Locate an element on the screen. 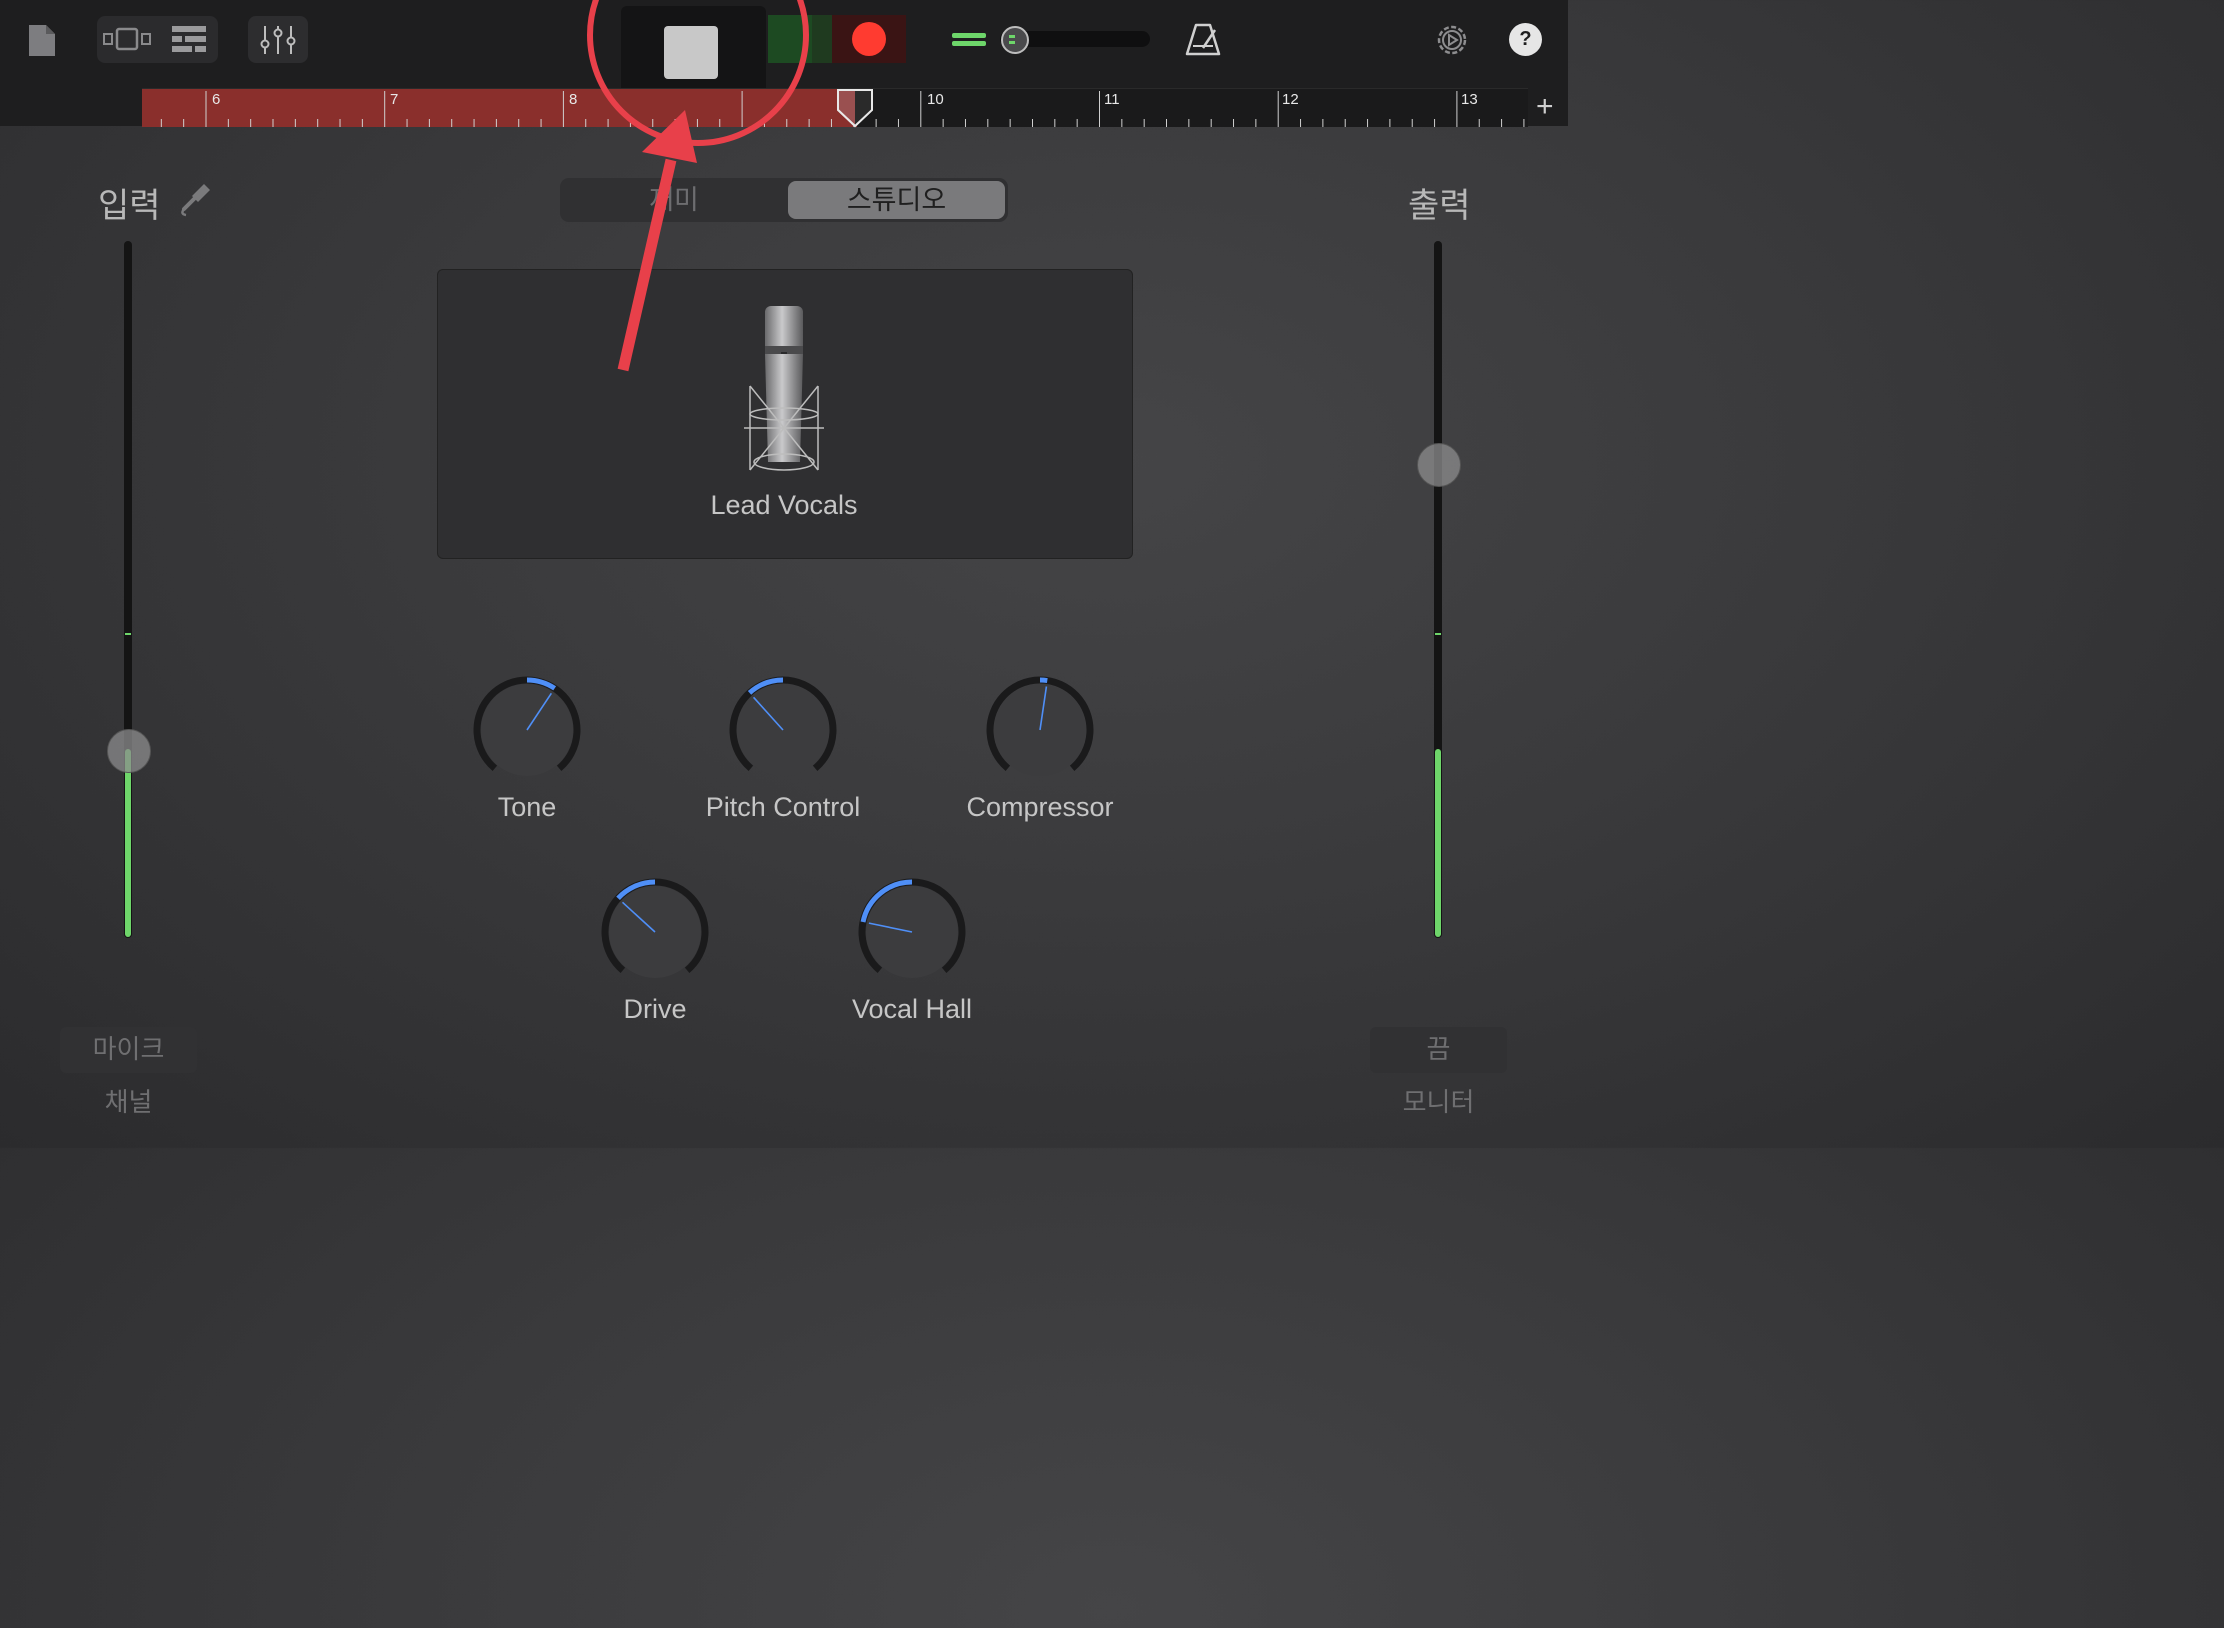 Image resolution: width=2224 pixels, height=1628 pixels. master-level-icon is located at coordinates (969, 40).